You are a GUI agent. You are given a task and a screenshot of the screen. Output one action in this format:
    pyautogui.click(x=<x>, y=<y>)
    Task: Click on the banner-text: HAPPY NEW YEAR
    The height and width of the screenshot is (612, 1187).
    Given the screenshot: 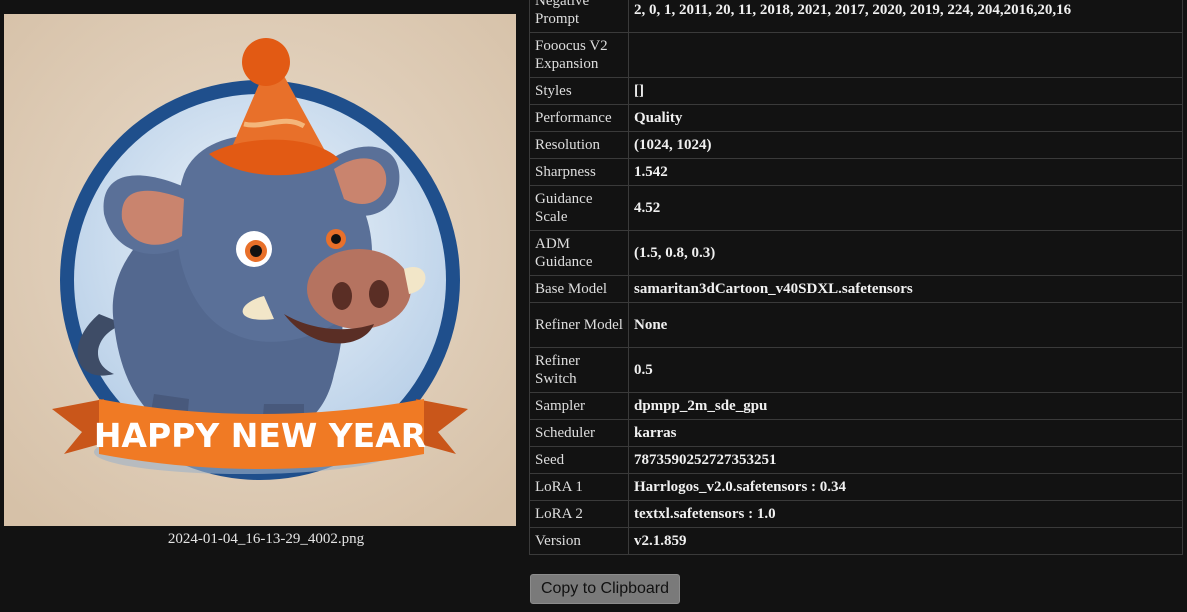 What is the action you would take?
    pyautogui.click(x=260, y=435)
    